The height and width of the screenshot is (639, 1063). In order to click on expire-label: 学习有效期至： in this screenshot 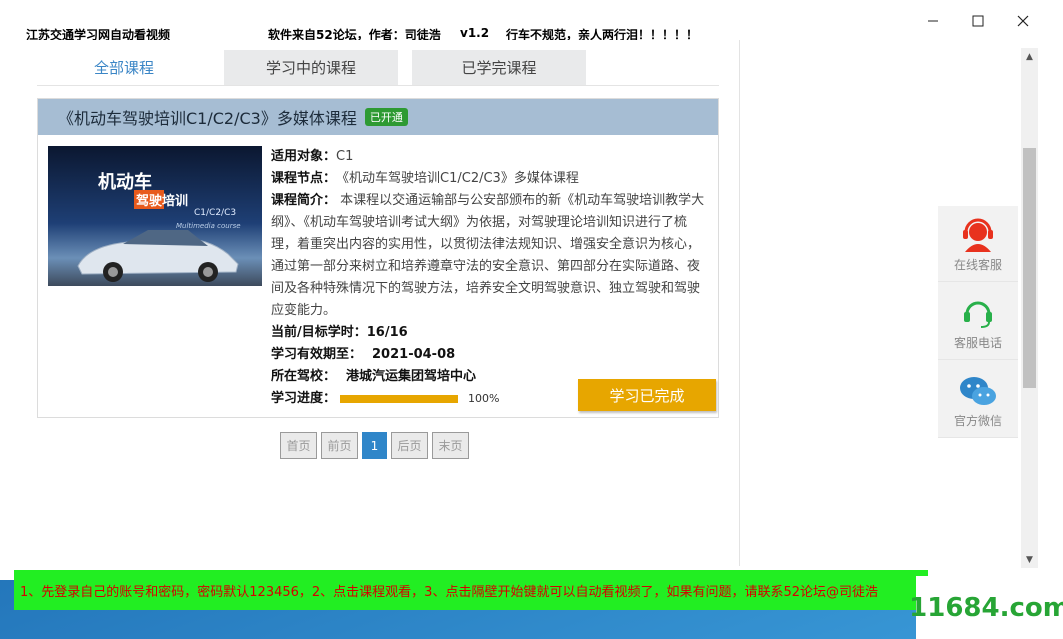, I will do `click(317, 354)`.